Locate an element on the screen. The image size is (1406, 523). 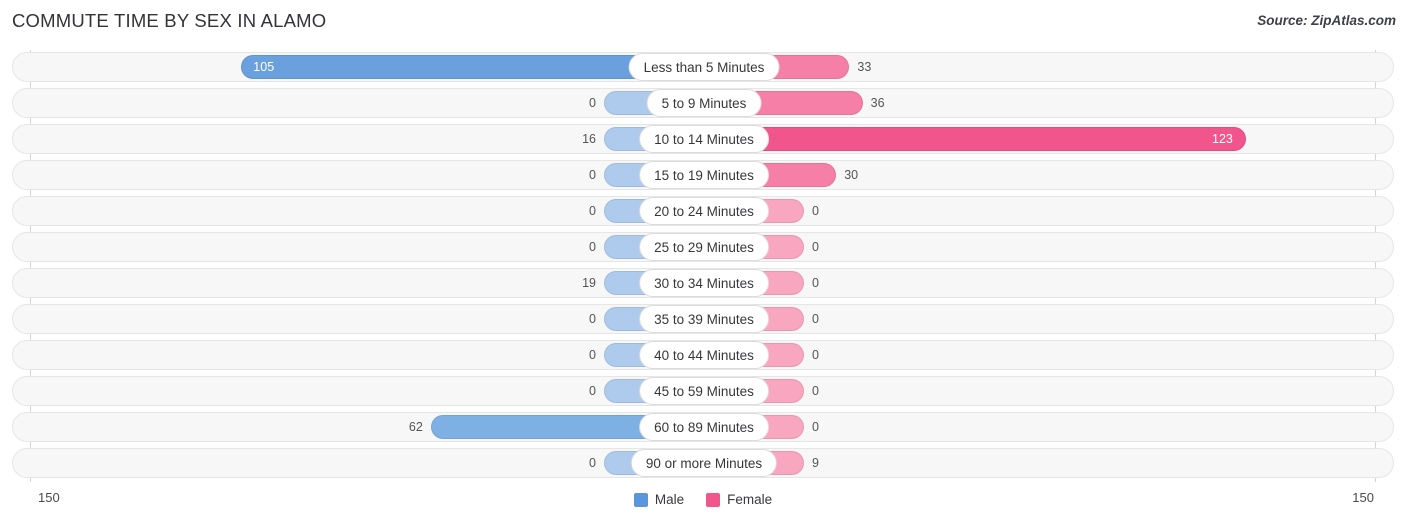
category-label: 10 to 14 Minutes is located at coordinates (704, 139).